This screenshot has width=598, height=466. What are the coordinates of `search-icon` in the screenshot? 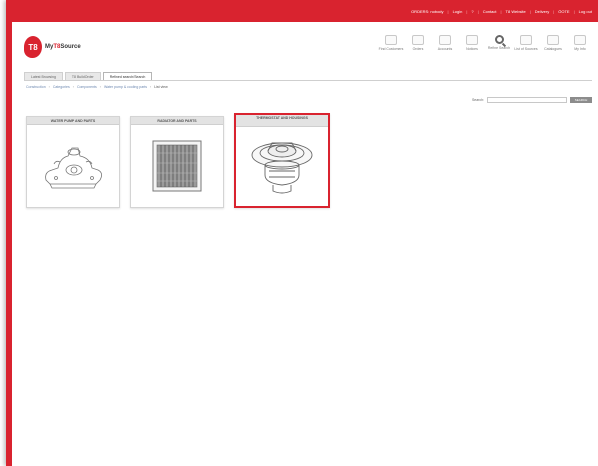 It's located at (499, 39).